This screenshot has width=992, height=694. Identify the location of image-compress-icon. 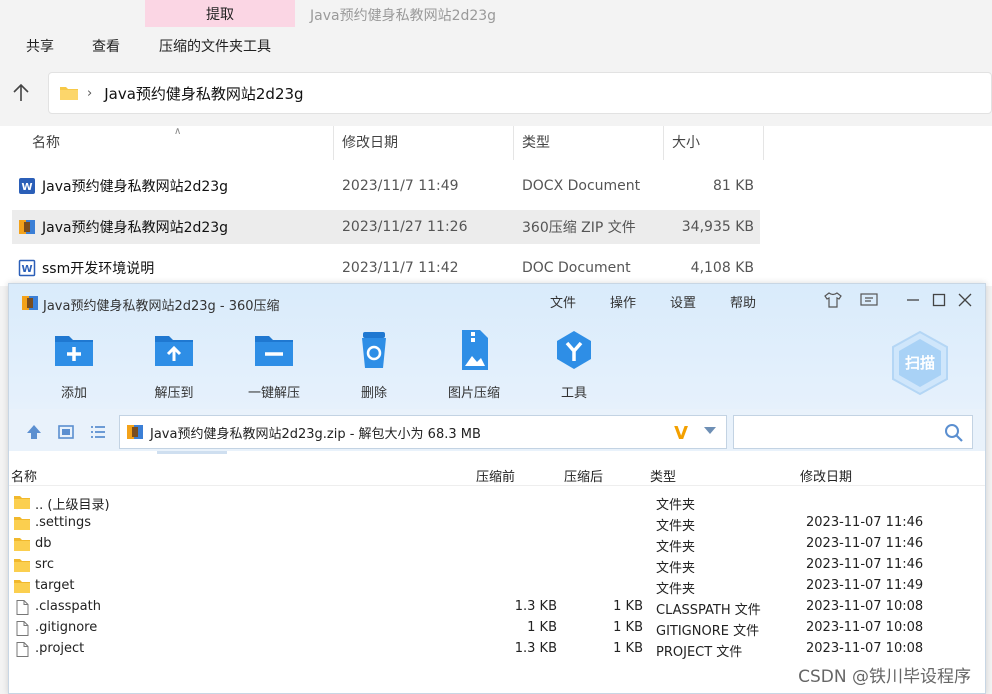
(475, 350).